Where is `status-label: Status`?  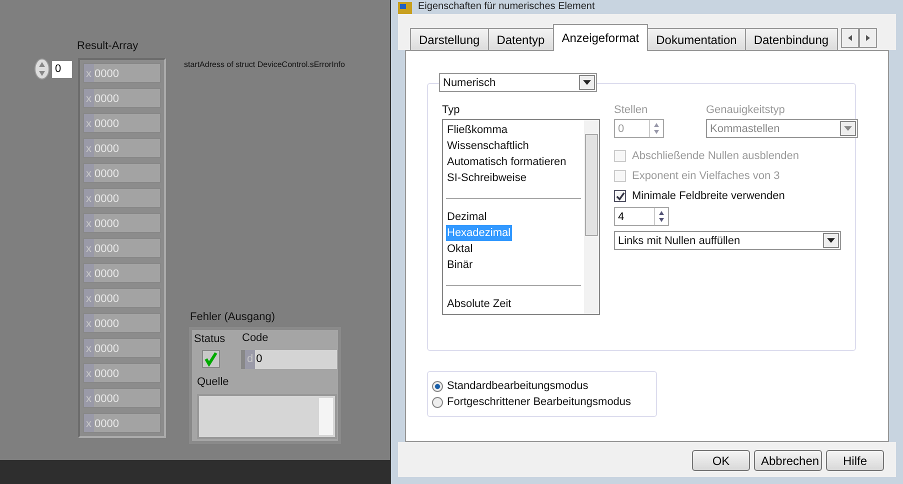
status-label: Status is located at coordinates (210, 339).